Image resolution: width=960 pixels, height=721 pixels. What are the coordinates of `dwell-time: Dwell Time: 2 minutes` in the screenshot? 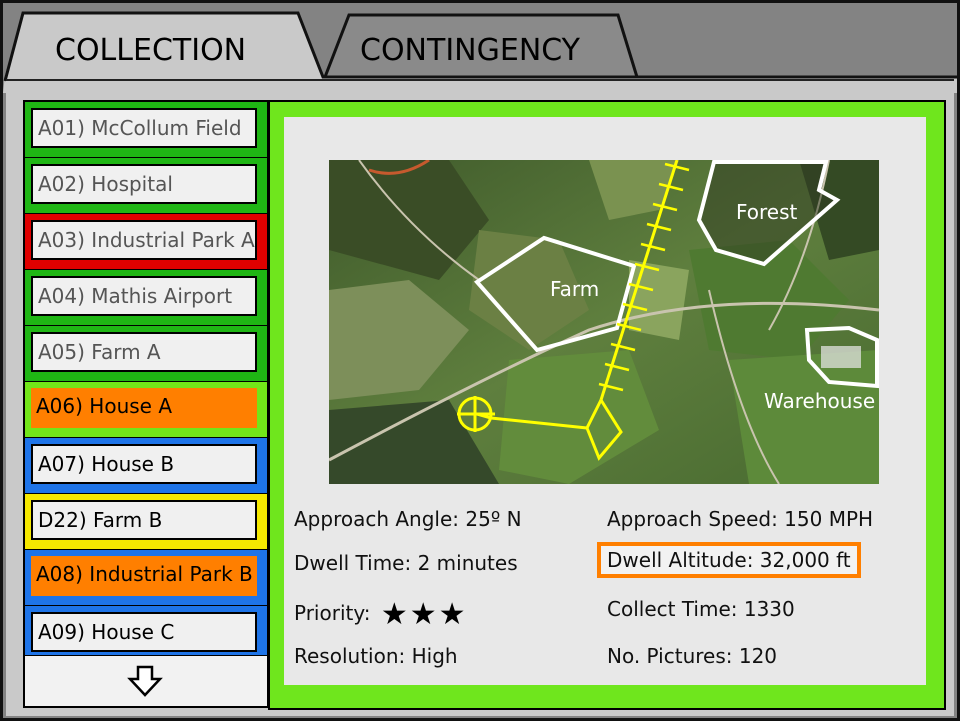 It's located at (406, 563).